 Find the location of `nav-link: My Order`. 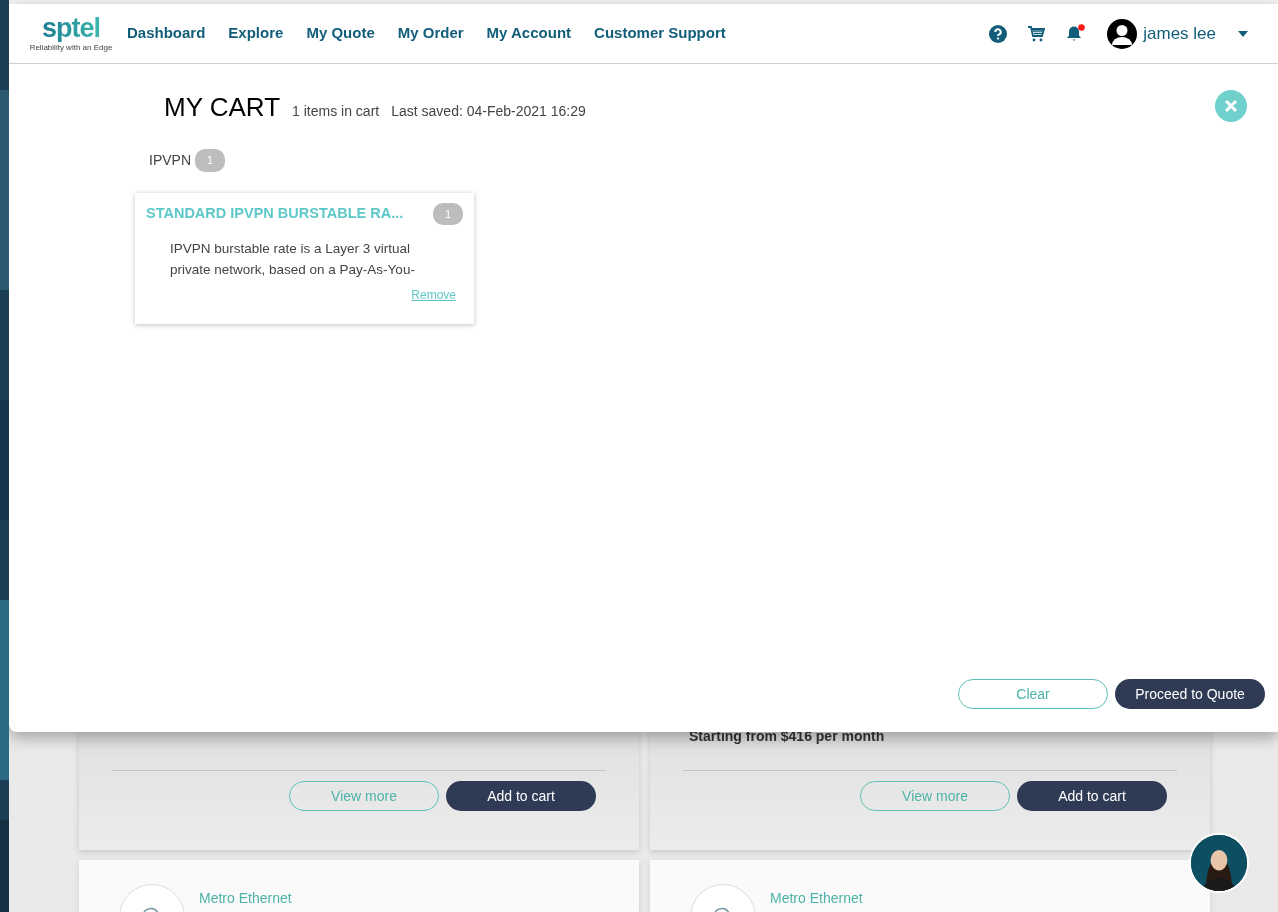

nav-link: My Order is located at coordinates (430, 33).